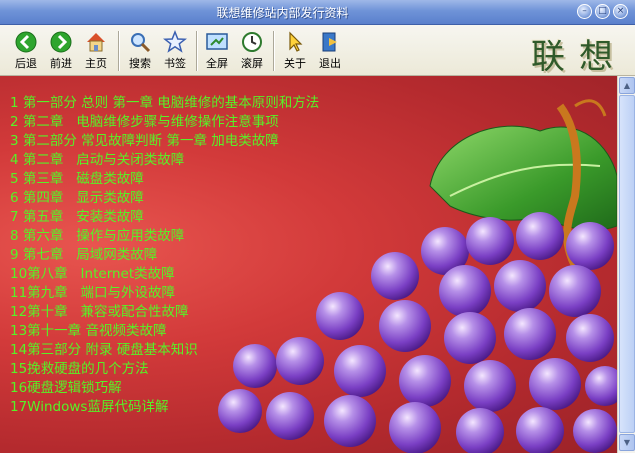 Image resolution: width=635 pixels, height=453 pixels. What do you see at coordinates (164, 350) in the screenshot?
I see `toc-item: 14第三部分 附录 硬盘基本知识` at bounding box center [164, 350].